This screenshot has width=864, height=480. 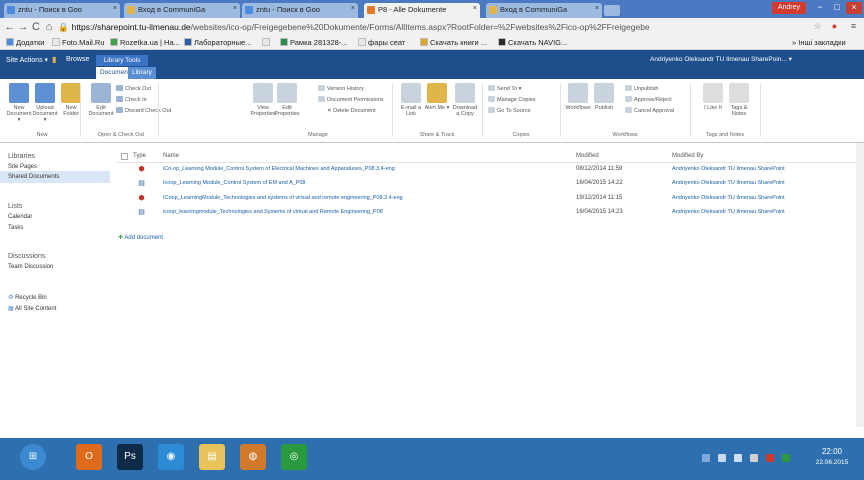 I want to click on ribbon-button: Publish, so click(x=604, y=97).